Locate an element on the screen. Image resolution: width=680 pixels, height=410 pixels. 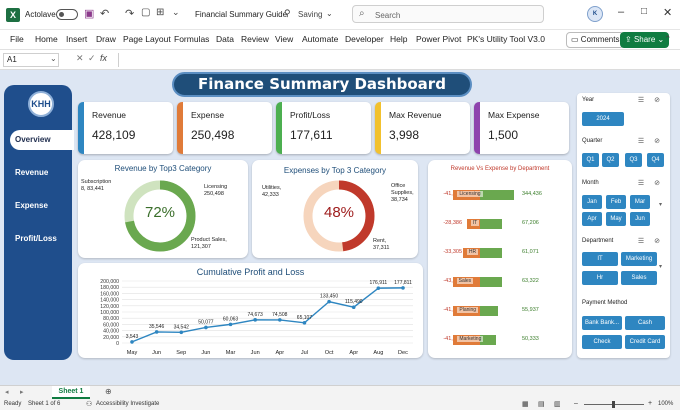
search-input: Search is located at coordinates (387, 15).